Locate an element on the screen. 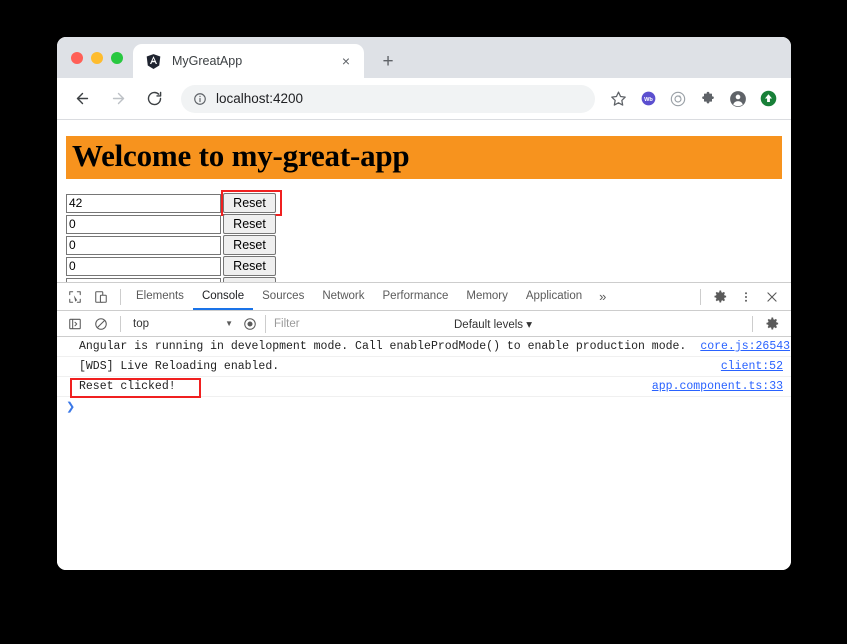 The image size is (847, 644). tab-performance: Performance is located at coordinates (416, 296).